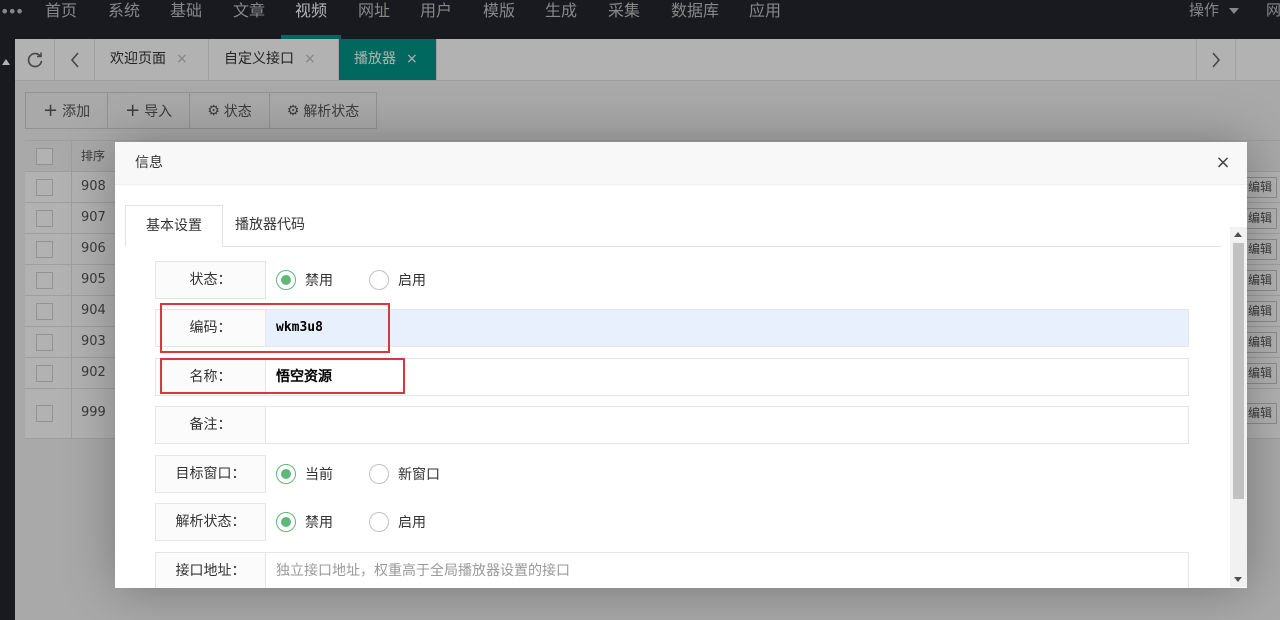 The width and height of the screenshot is (1280, 620). What do you see at coordinates (210, 425) in the screenshot?
I see `note-label: 备注：` at bounding box center [210, 425].